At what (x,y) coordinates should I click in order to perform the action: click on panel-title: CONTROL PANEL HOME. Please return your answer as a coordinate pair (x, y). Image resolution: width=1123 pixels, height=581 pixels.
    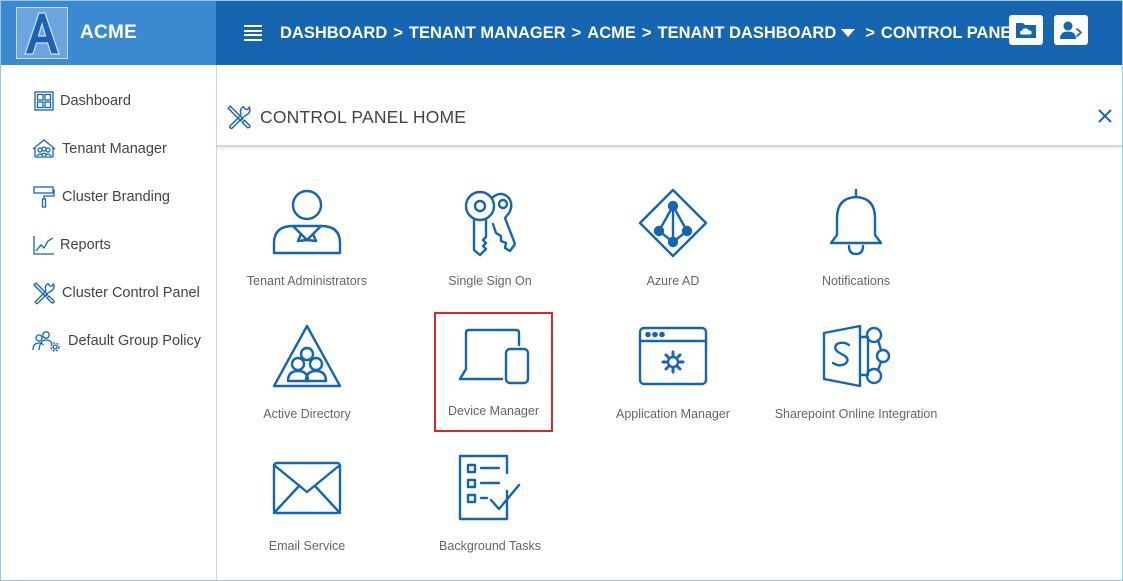
    Looking at the image, I should click on (363, 116).